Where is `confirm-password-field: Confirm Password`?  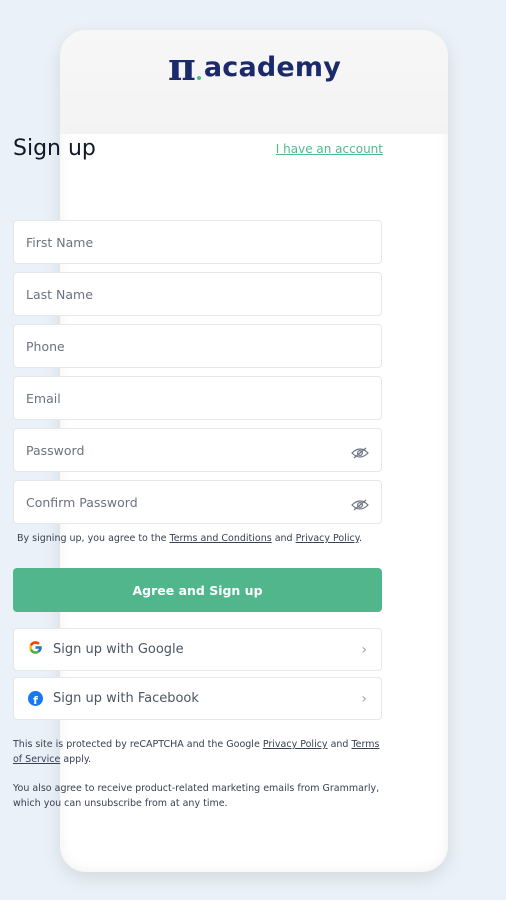 confirm-password-field: Confirm Password is located at coordinates (197, 502).